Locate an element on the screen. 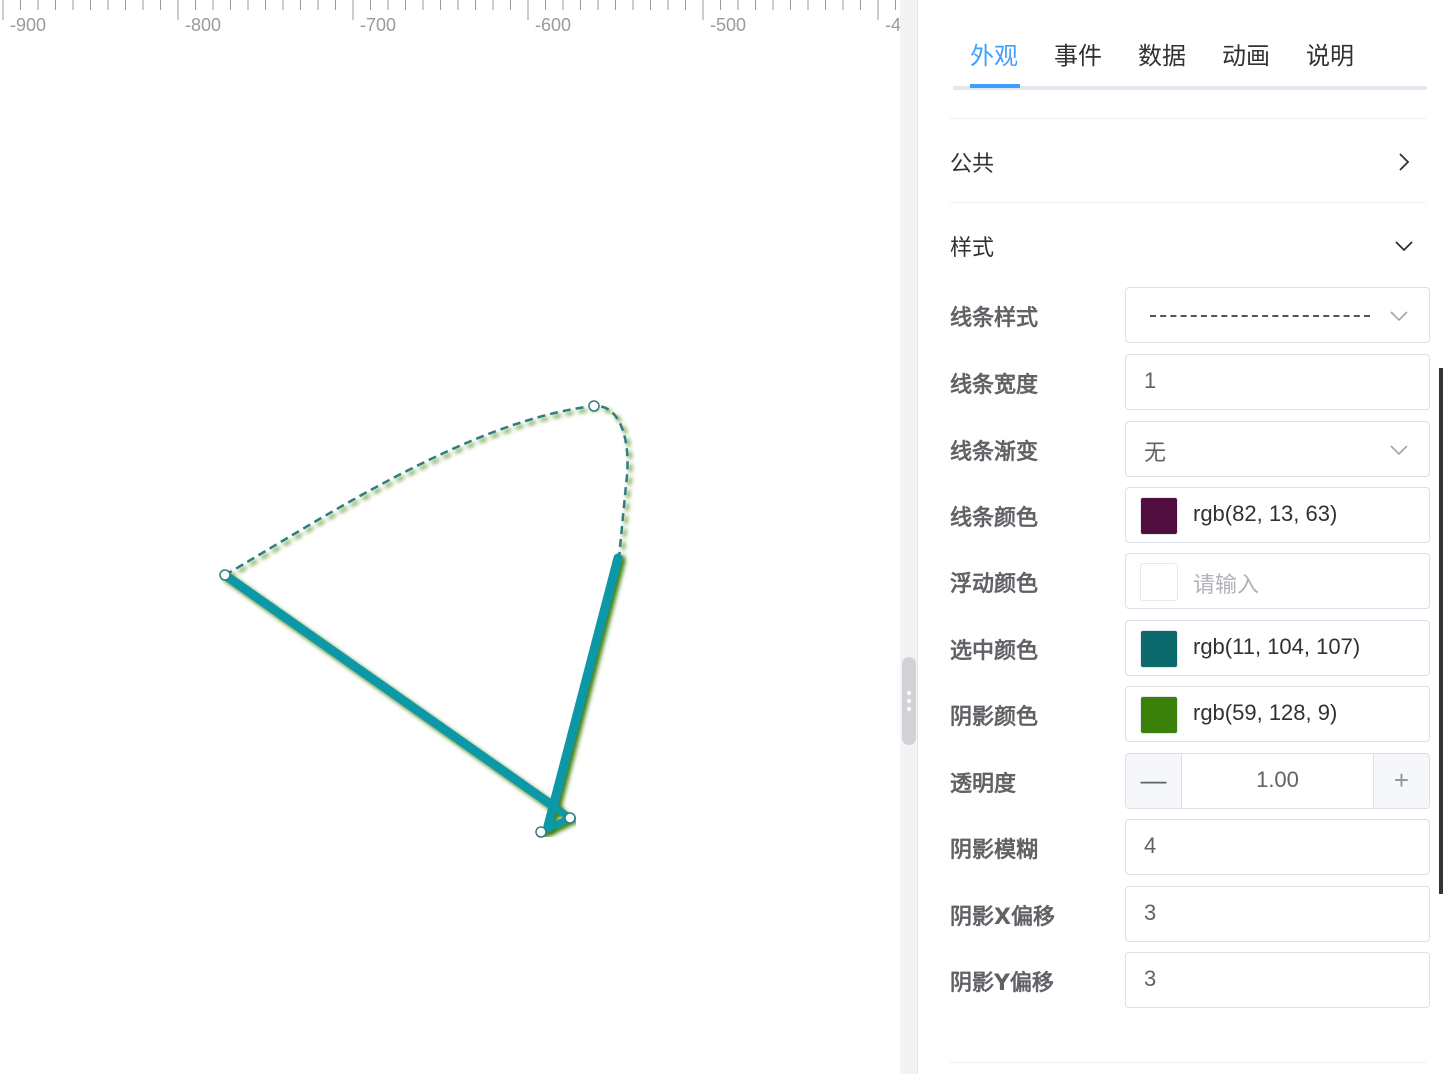 The width and height of the screenshot is (1443, 1074). shadow-blur-input: 4 is located at coordinates (1277, 847).